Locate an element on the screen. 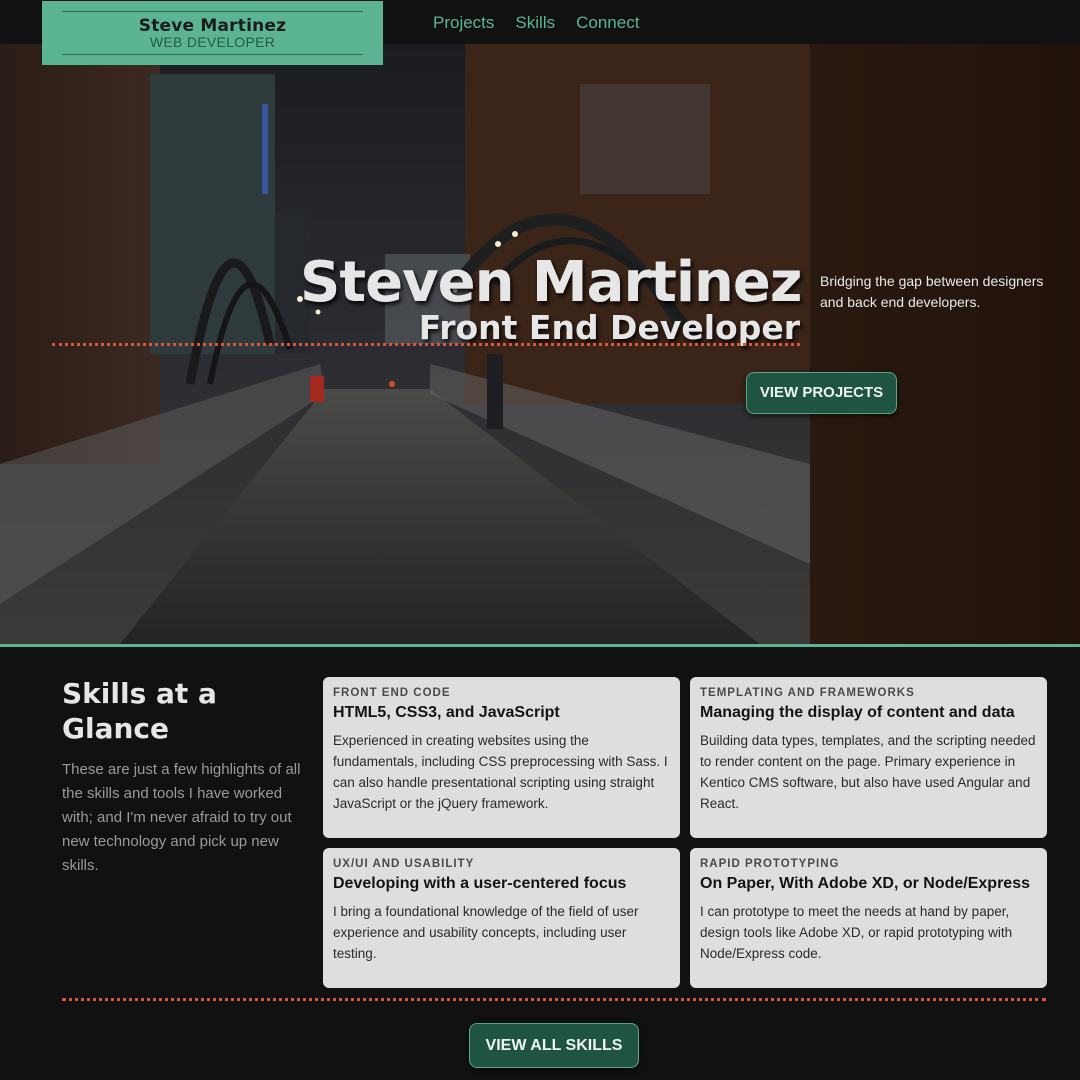 This screenshot has width=1080, height=1080. hero-right-overlay is located at coordinates (945, 344).